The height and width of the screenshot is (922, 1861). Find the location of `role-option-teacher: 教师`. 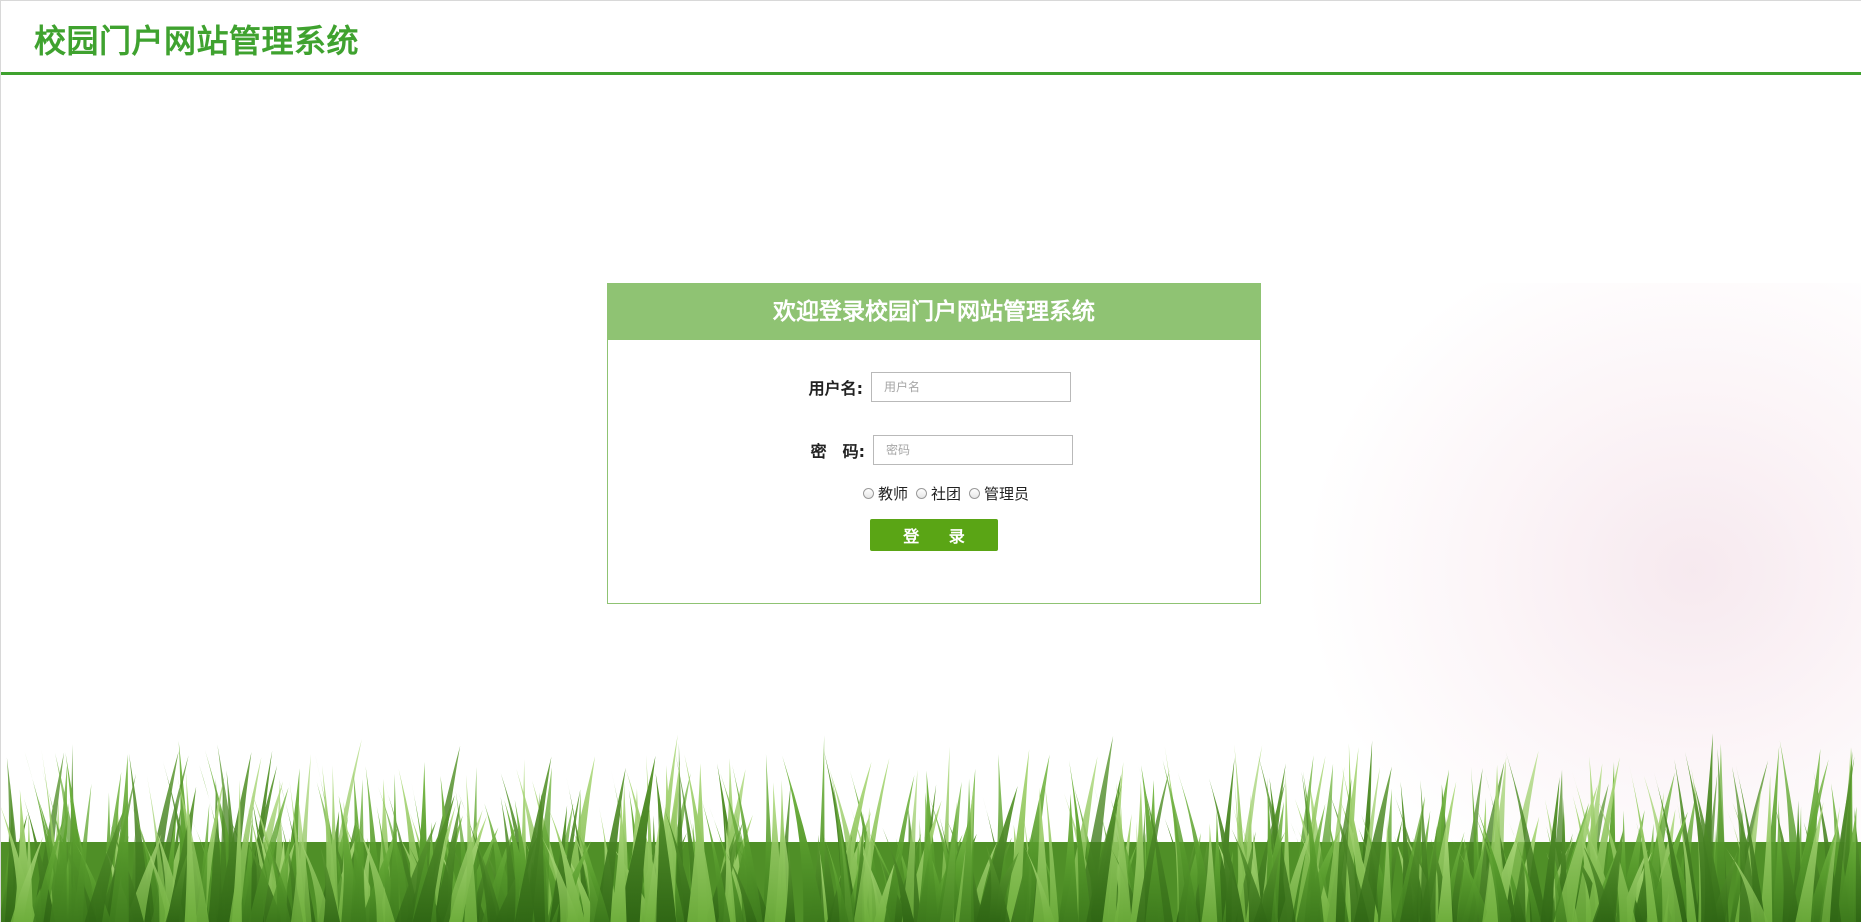

role-option-teacher: 教师 is located at coordinates (885, 493).